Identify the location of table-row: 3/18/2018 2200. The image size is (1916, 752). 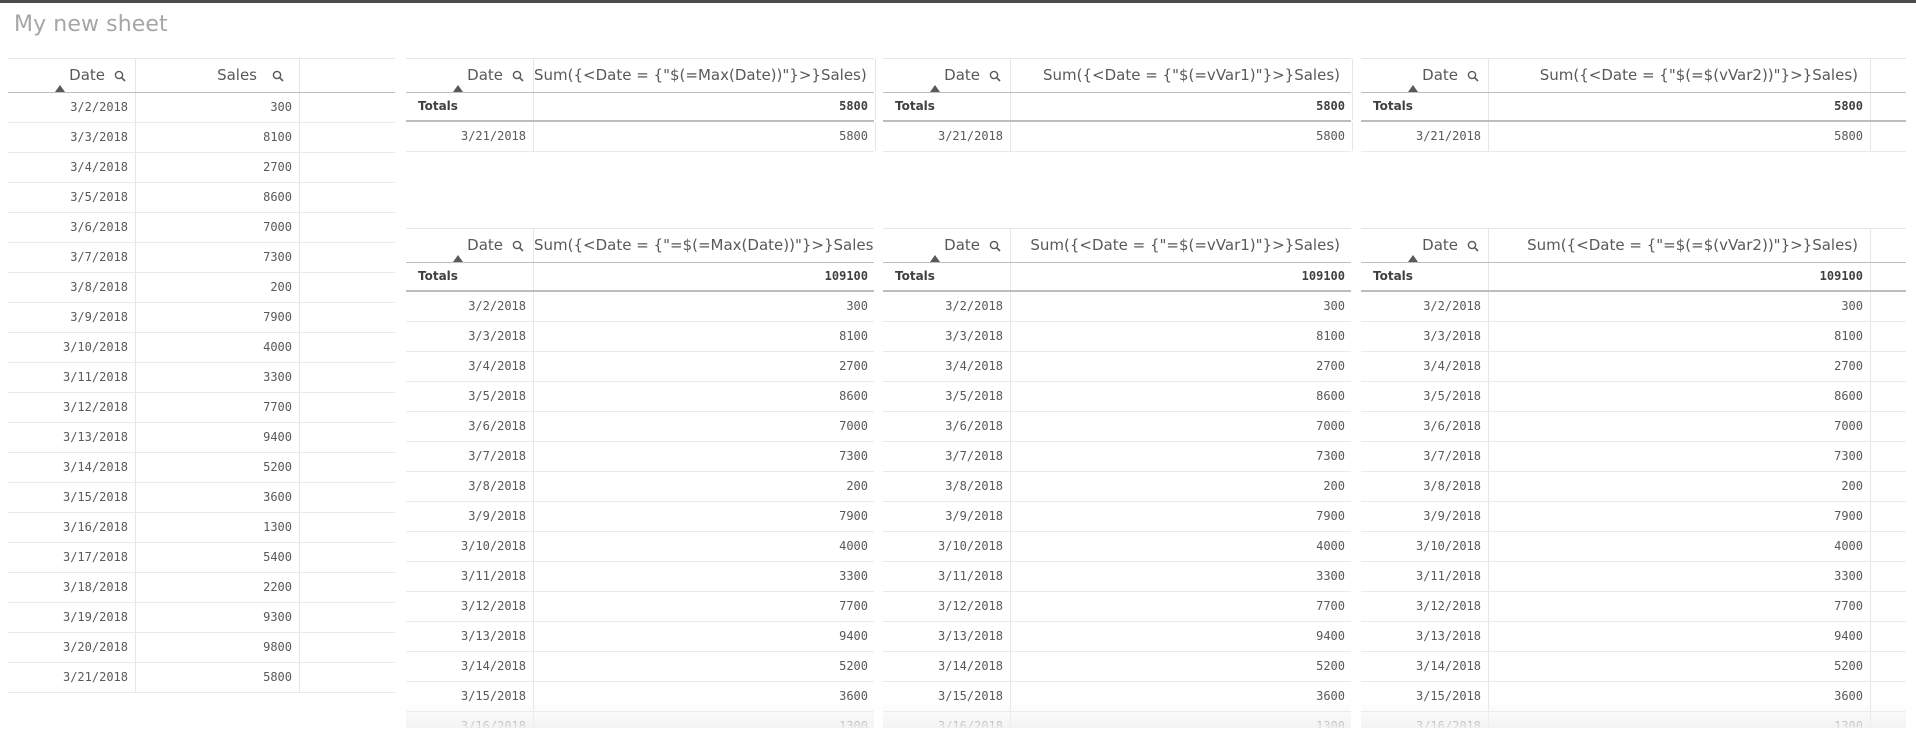
(201, 588).